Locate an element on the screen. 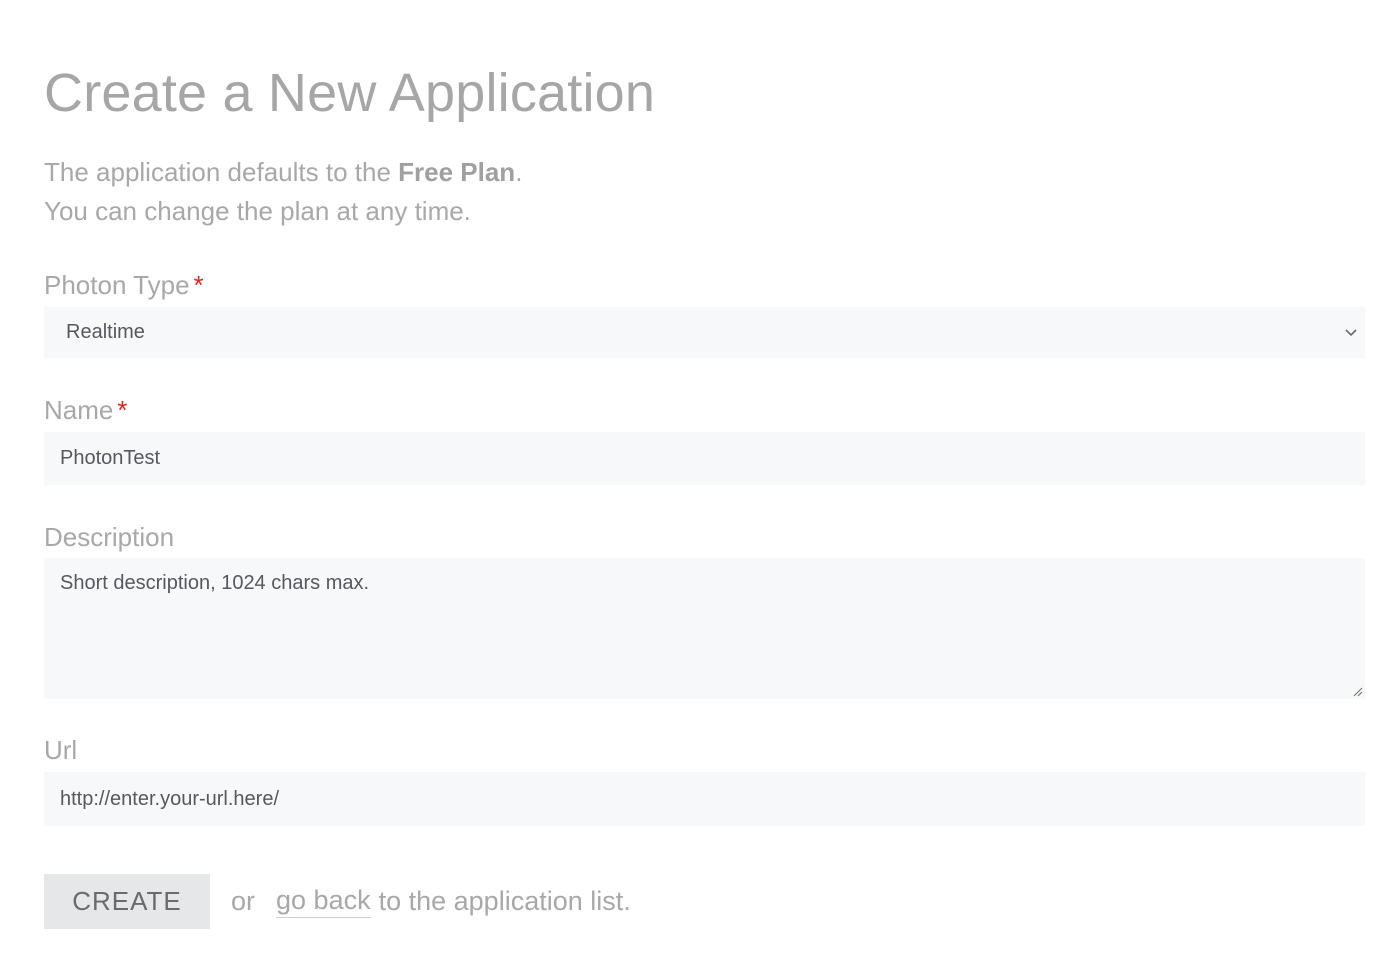 This screenshot has height=972, width=1400. description-textarea-value: Short description, 1024 chars max. is located at coordinates (215, 583).